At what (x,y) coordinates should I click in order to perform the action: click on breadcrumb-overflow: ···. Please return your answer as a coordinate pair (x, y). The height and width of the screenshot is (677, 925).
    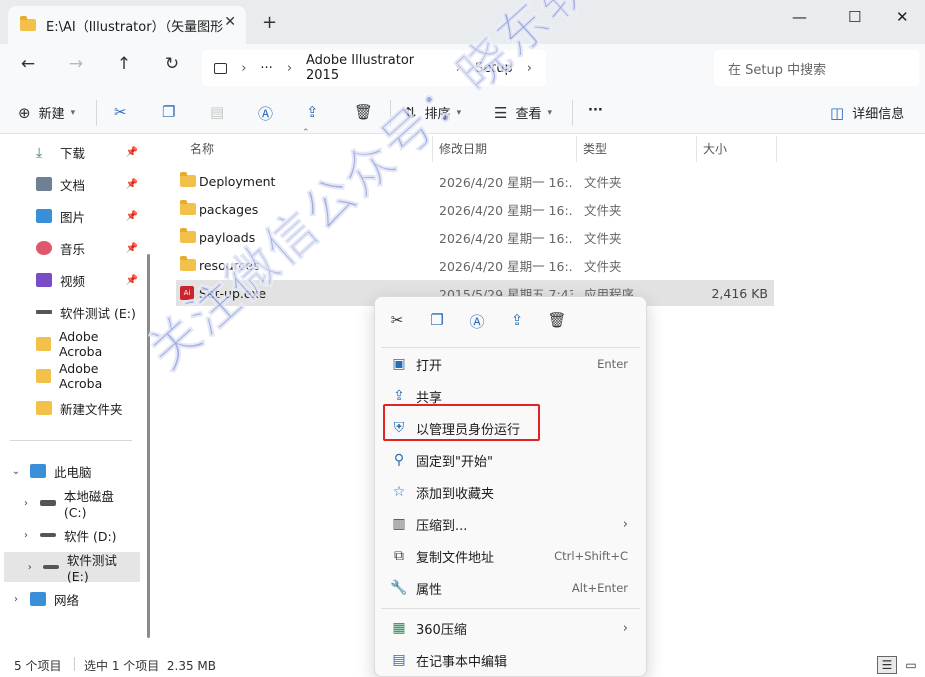
    Looking at the image, I should click on (266, 68).